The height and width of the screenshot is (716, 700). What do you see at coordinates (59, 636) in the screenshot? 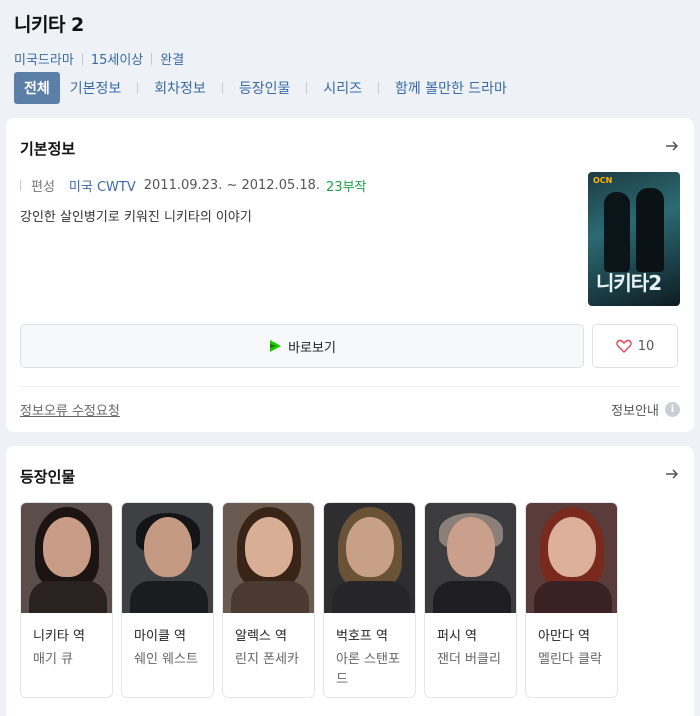
I see `cast-role: 니키타 역` at bounding box center [59, 636].